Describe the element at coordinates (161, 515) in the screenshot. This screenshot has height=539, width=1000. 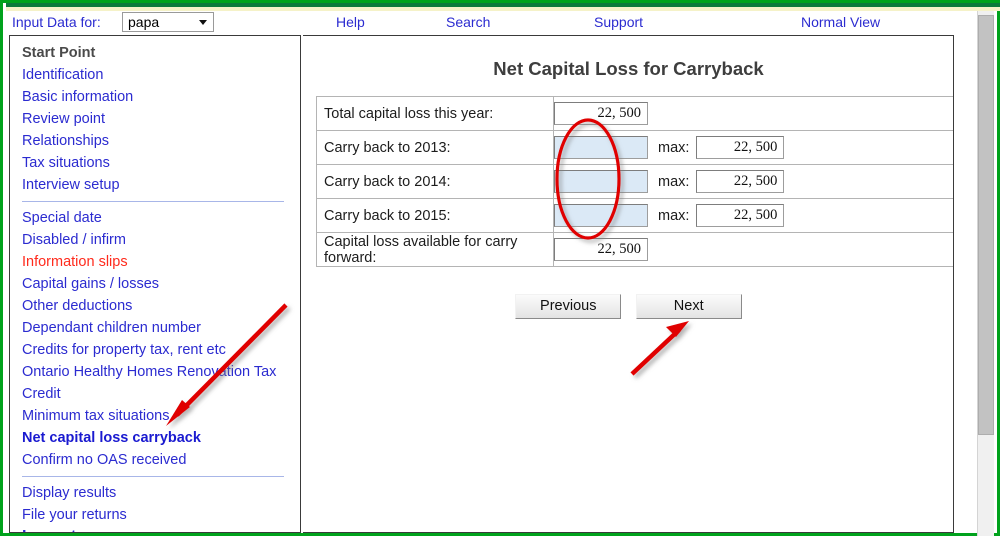
I see `sidebar-item-file-your-returns: File your returns` at that location.